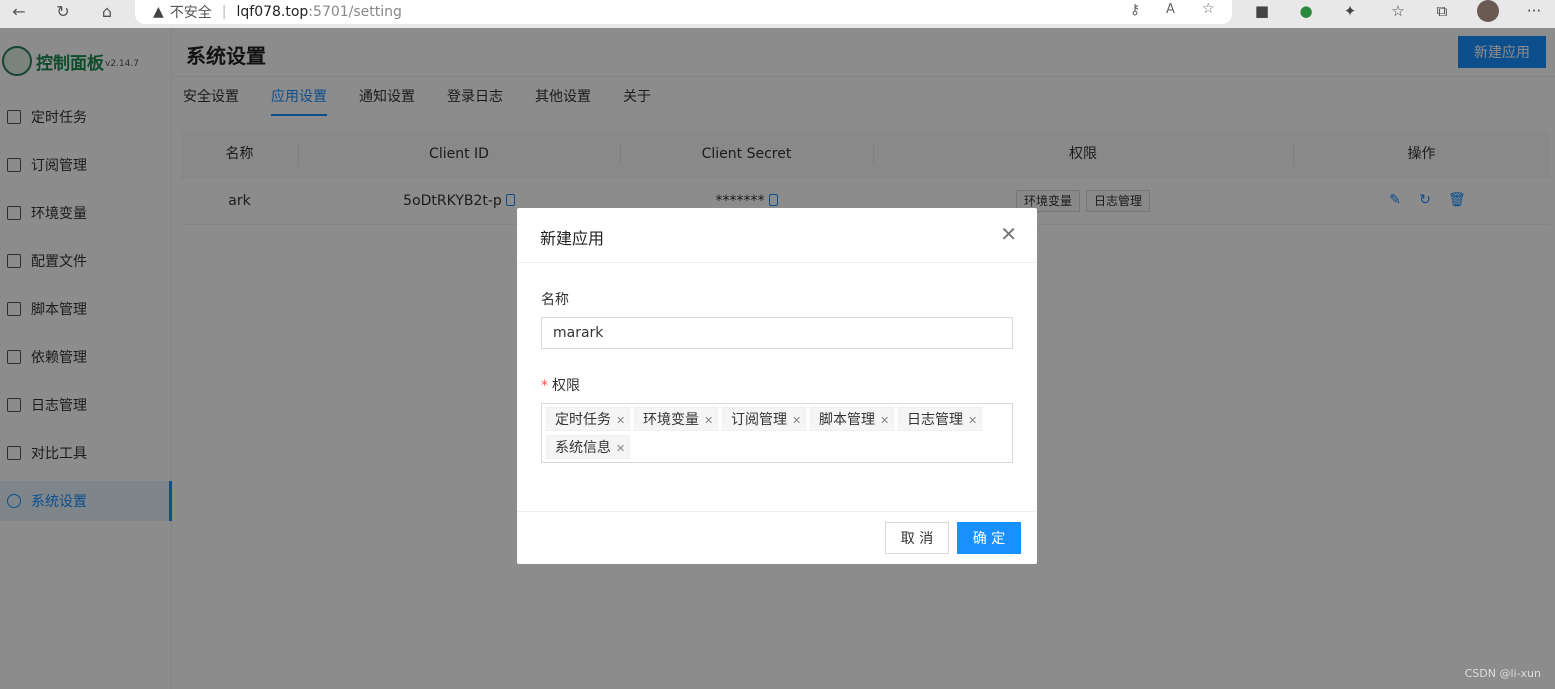 The height and width of the screenshot is (689, 1555). I want to click on read-aloud-icon: A, so click(1170, 9).